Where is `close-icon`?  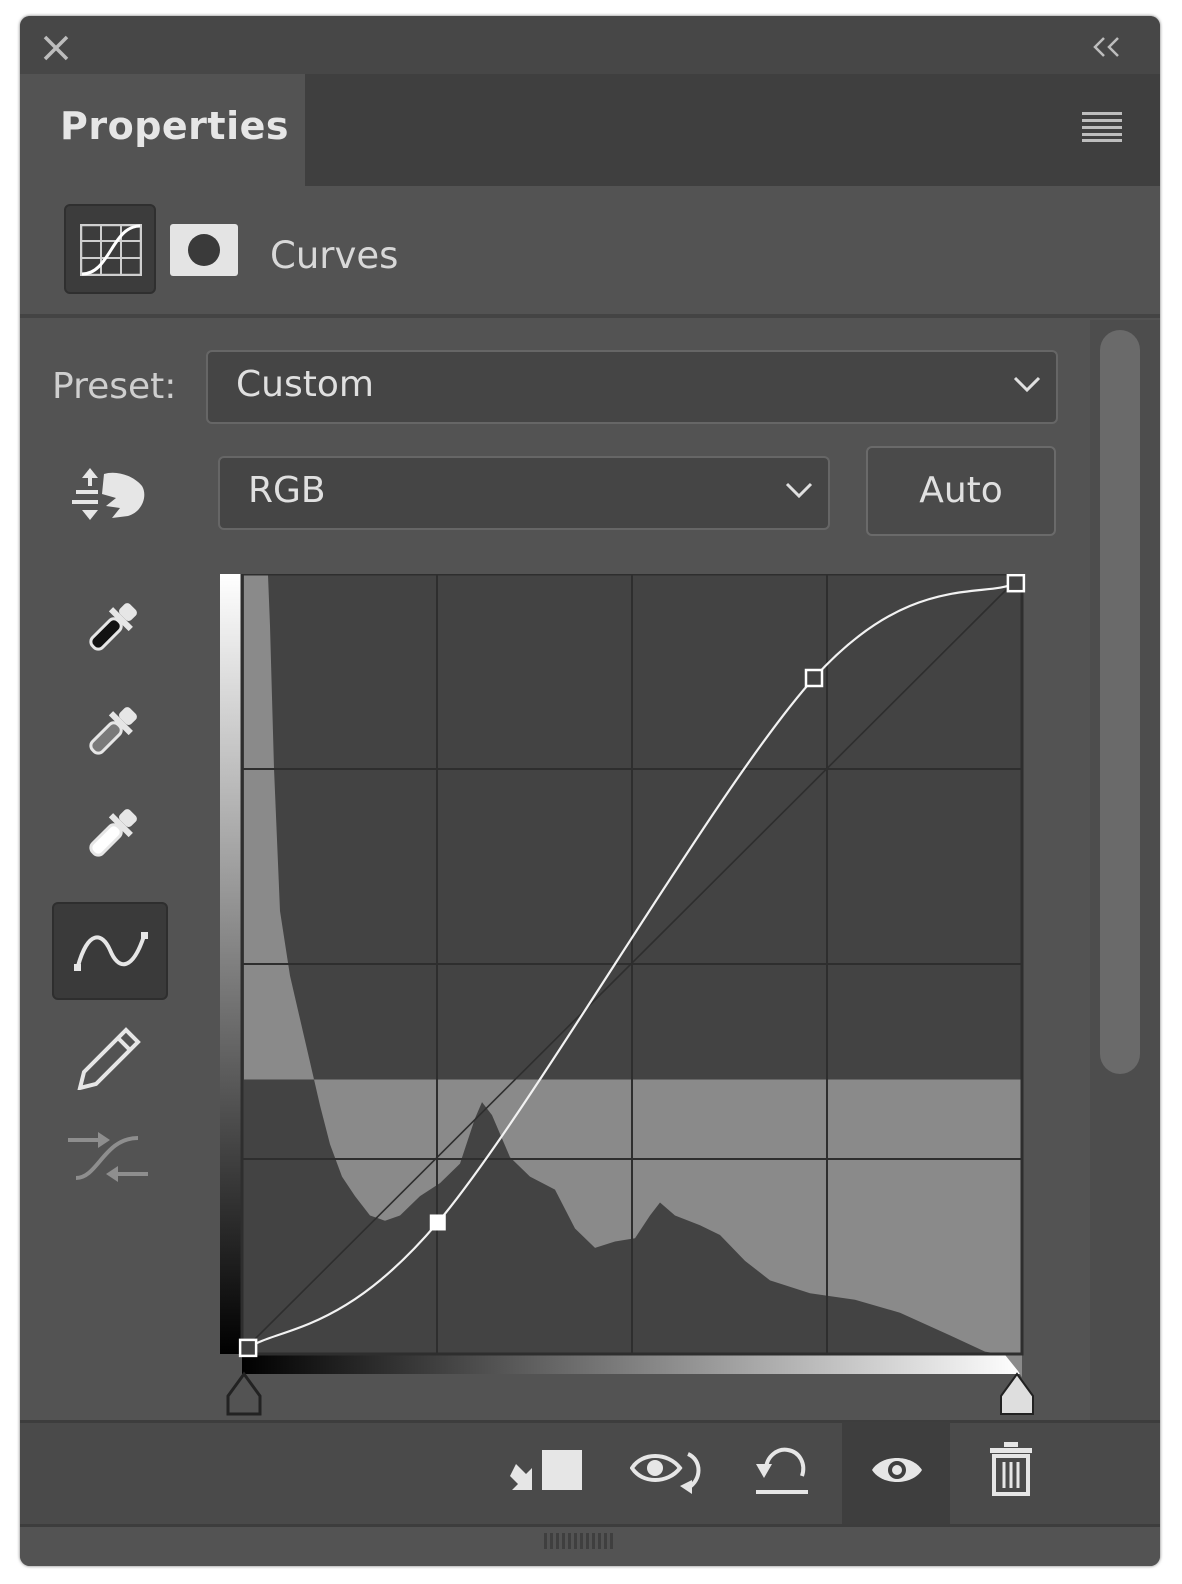
close-icon is located at coordinates (56, 48).